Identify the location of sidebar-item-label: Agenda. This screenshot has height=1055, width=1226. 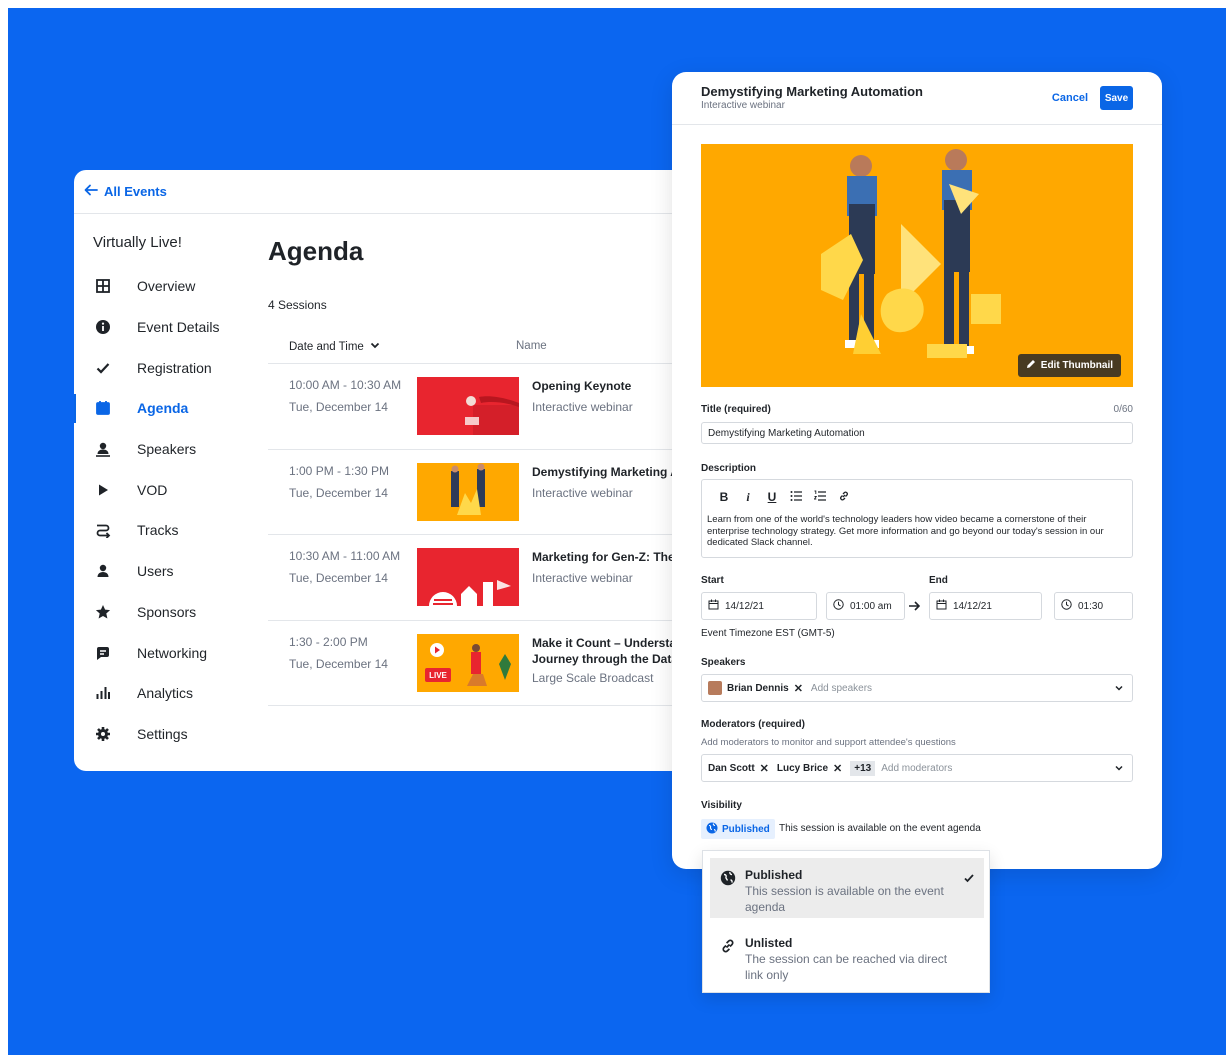
(163, 408).